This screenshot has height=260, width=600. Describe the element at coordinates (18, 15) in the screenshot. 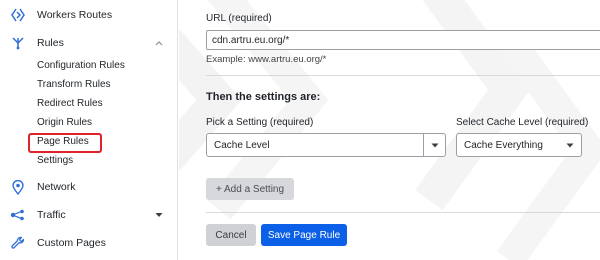

I see `workers-diamond-icon` at that location.